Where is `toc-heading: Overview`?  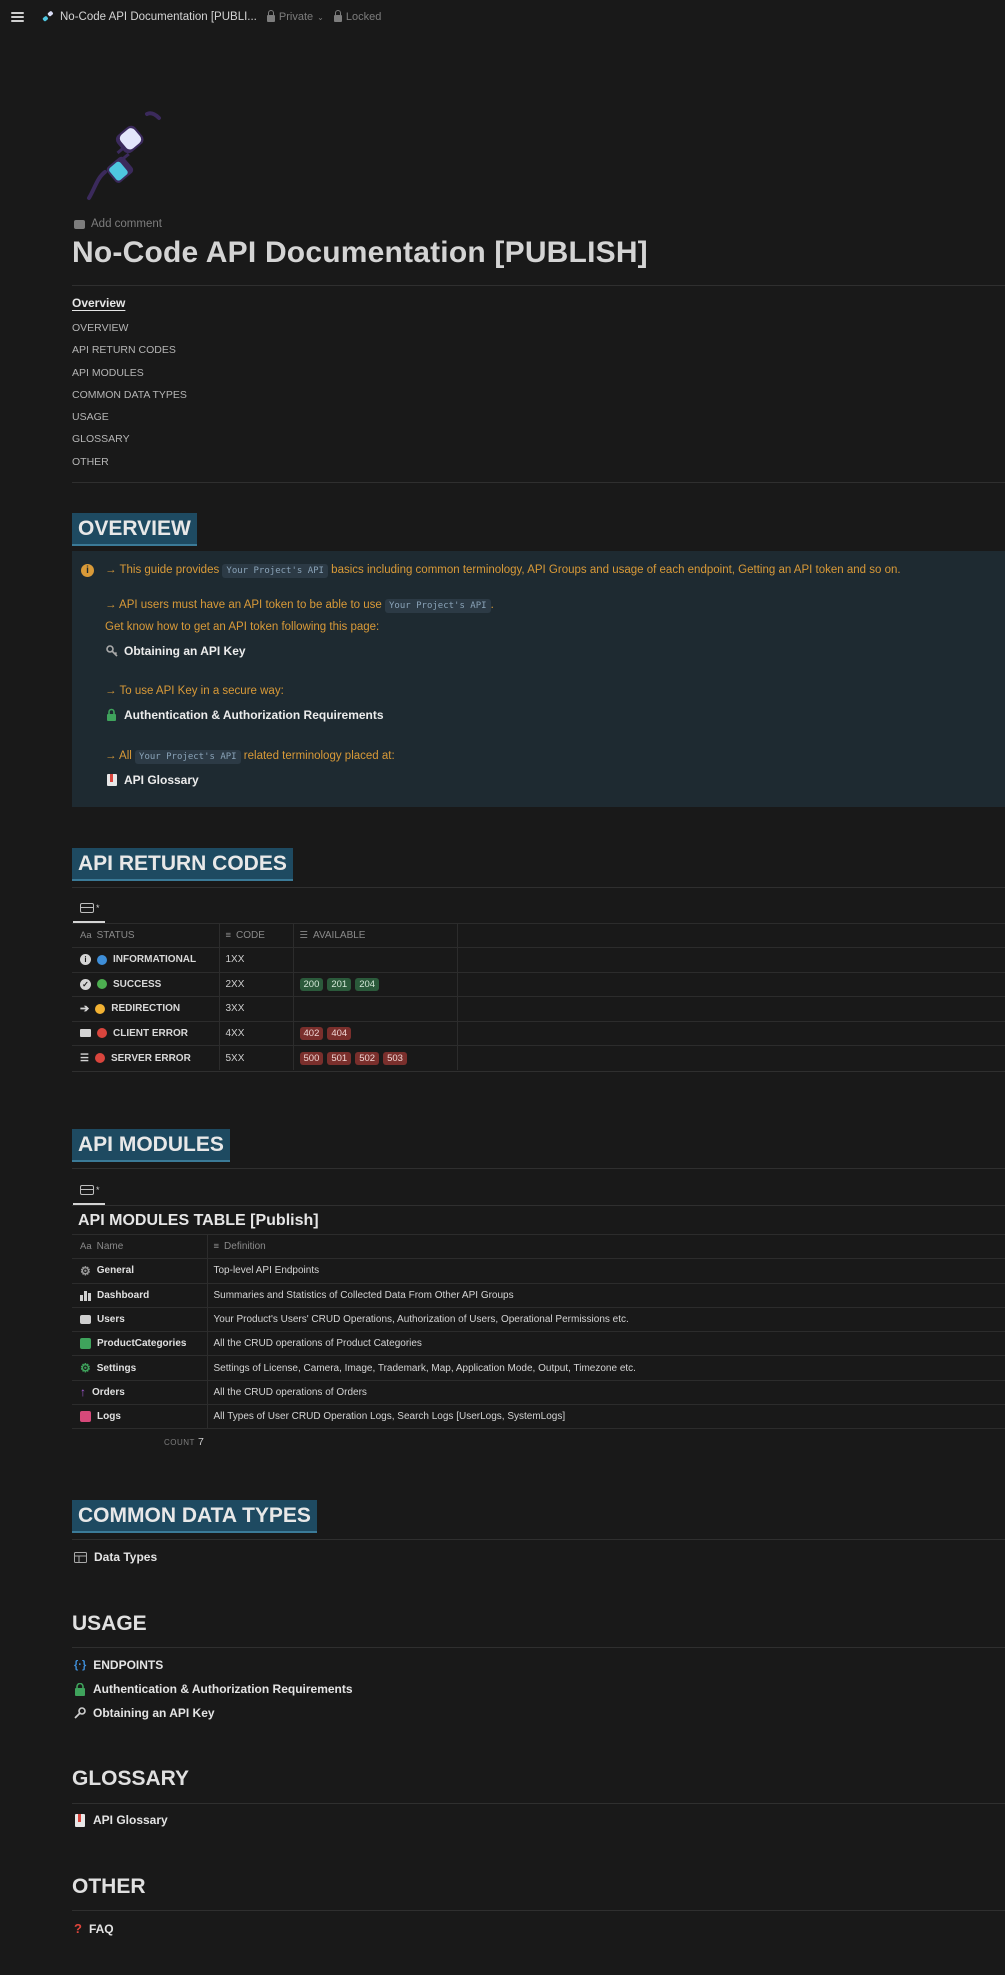 toc-heading: Overview is located at coordinates (98, 303).